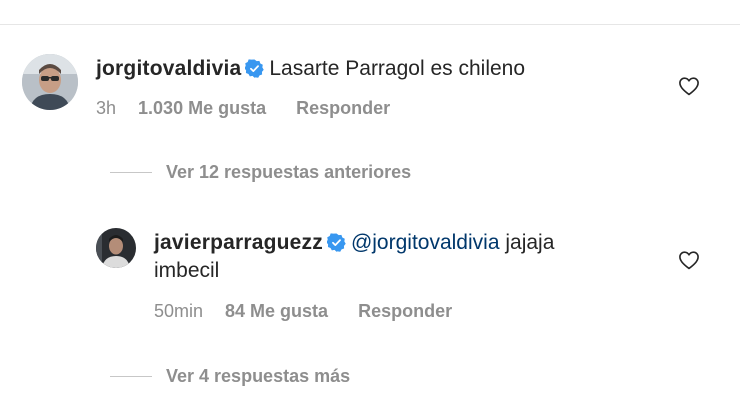 This screenshot has height=410, width=740. What do you see at coordinates (425, 242) in the screenshot?
I see `reply-mention-link: @jorgitovaldivia` at bounding box center [425, 242].